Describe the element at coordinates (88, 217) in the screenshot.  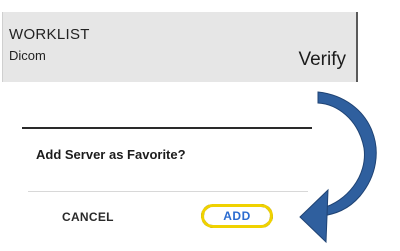
I see `cancel-button: CANCEL` at that location.